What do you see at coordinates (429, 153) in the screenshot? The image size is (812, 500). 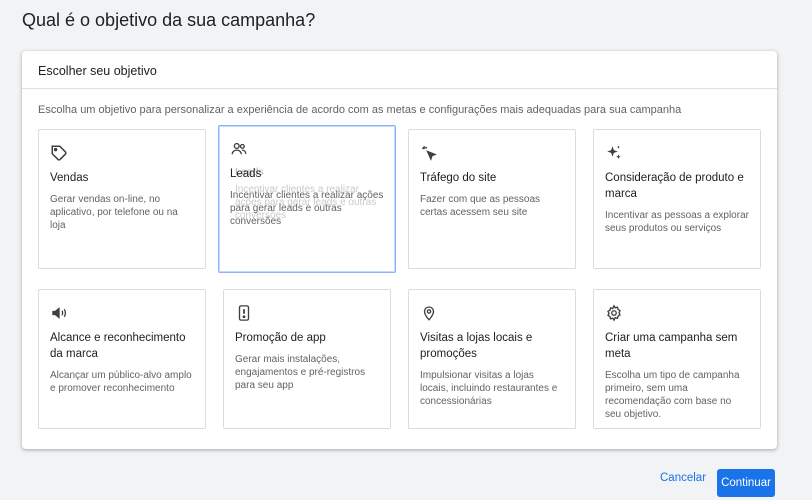 I see `cursor-click-icon` at bounding box center [429, 153].